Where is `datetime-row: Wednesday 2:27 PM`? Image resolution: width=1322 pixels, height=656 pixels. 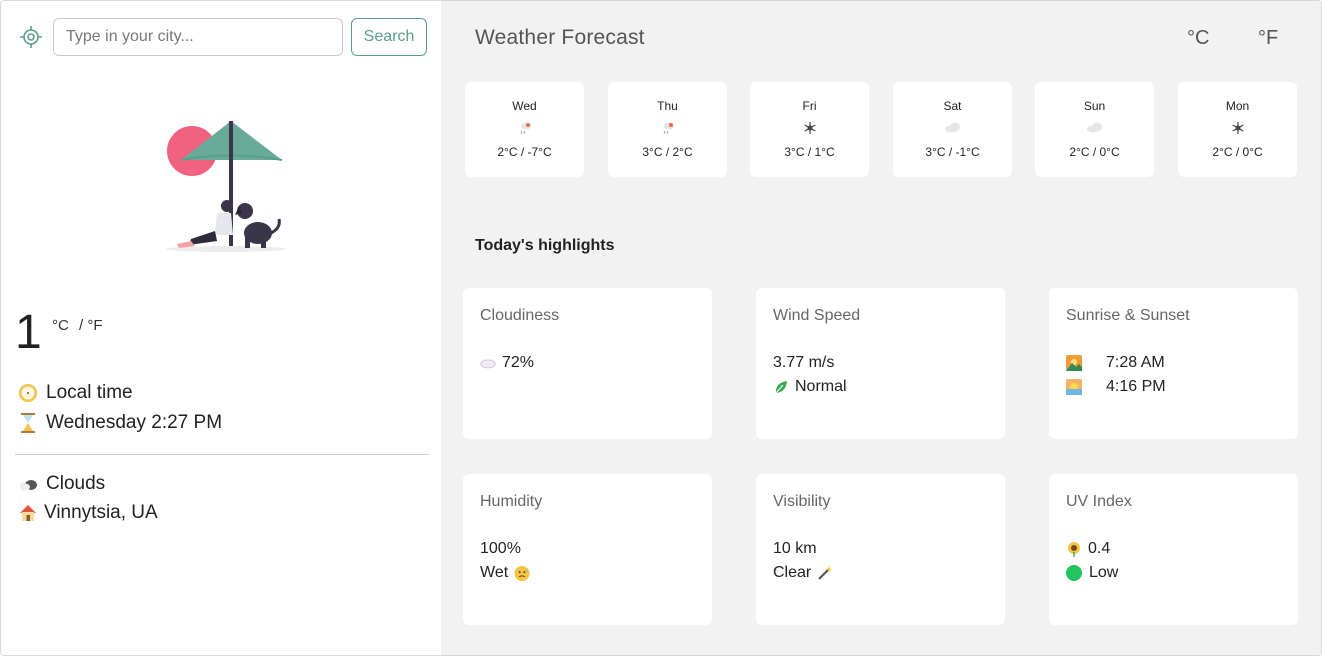 datetime-row: Wednesday 2:27 PM is located at coordinates (119, 423).